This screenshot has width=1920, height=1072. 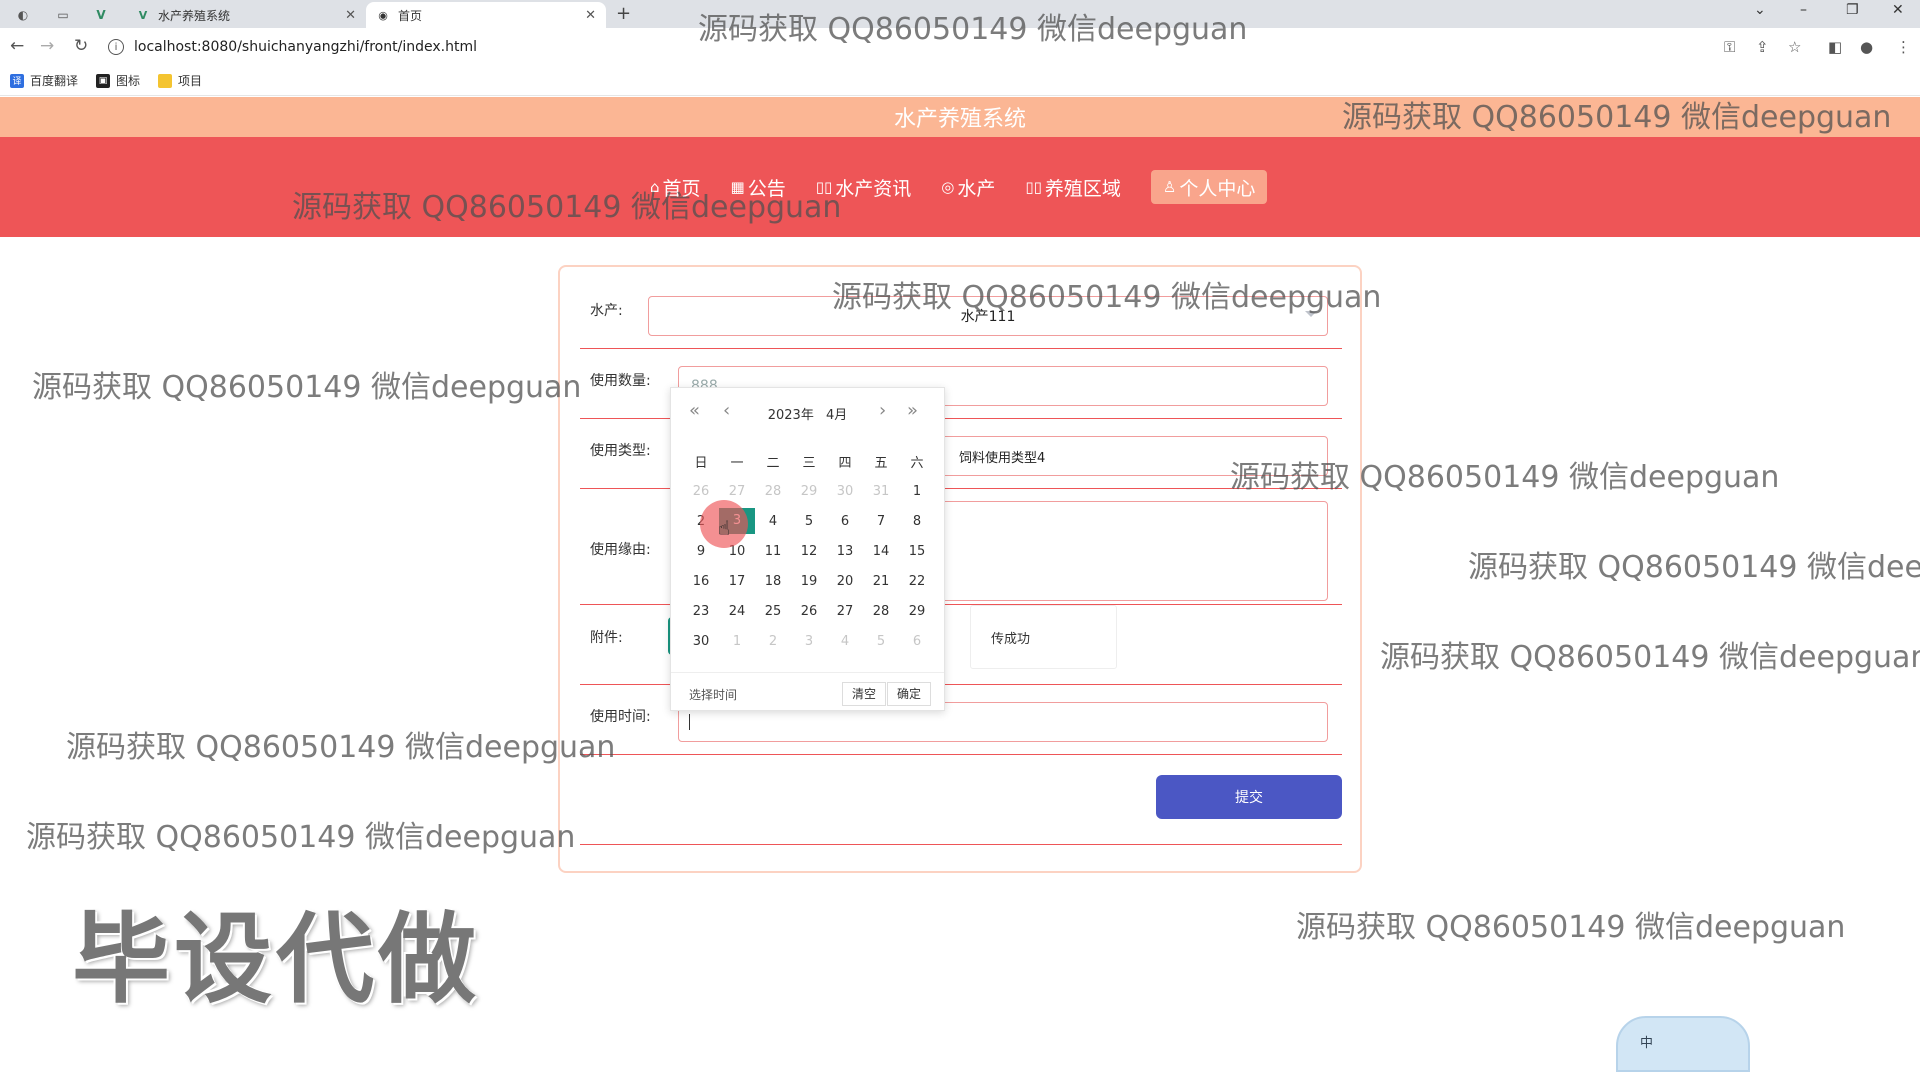 I want to click on nav-personal-center: ♙ 个人中心, so click(x=1209, y=187).